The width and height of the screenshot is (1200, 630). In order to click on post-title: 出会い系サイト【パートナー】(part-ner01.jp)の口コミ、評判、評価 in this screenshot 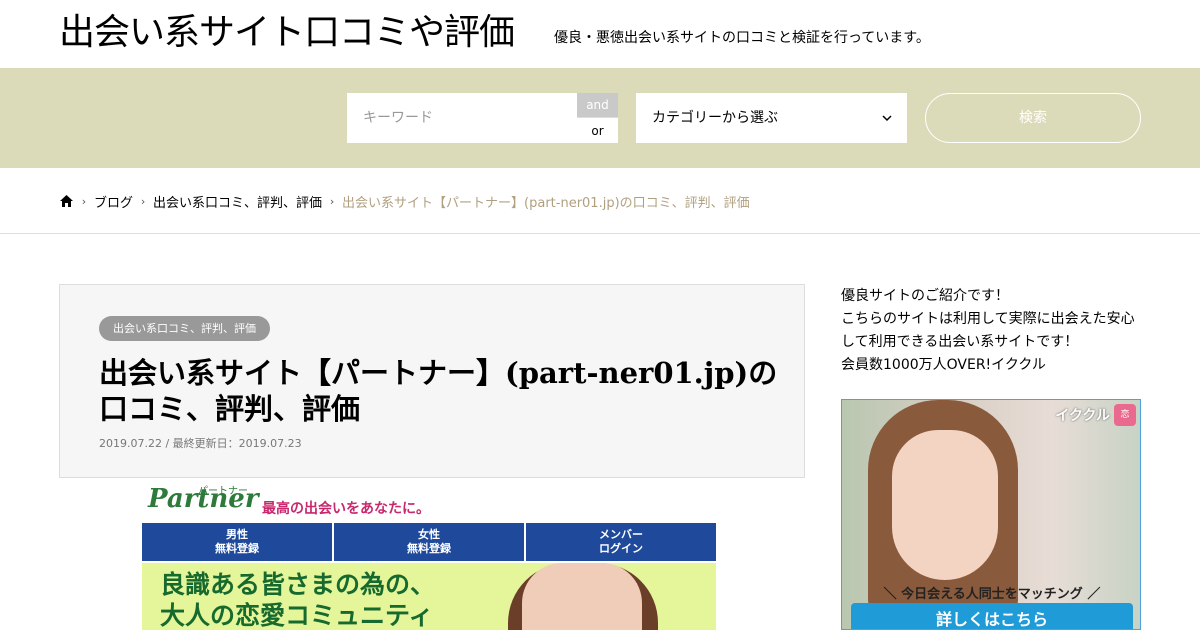, I will do `click(438, 391)`.